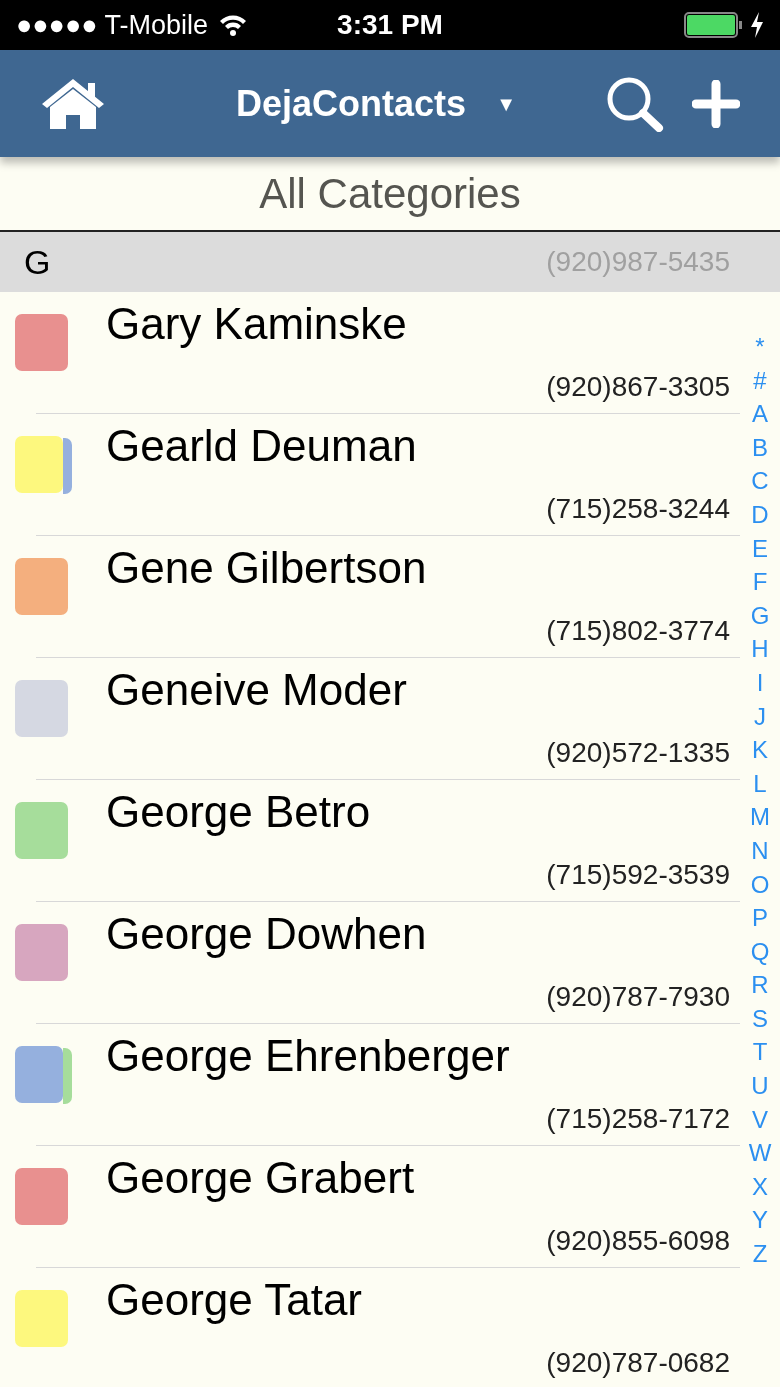 The image size is (780, 1387). I want to click on index-letter: N, so click(760, 850).